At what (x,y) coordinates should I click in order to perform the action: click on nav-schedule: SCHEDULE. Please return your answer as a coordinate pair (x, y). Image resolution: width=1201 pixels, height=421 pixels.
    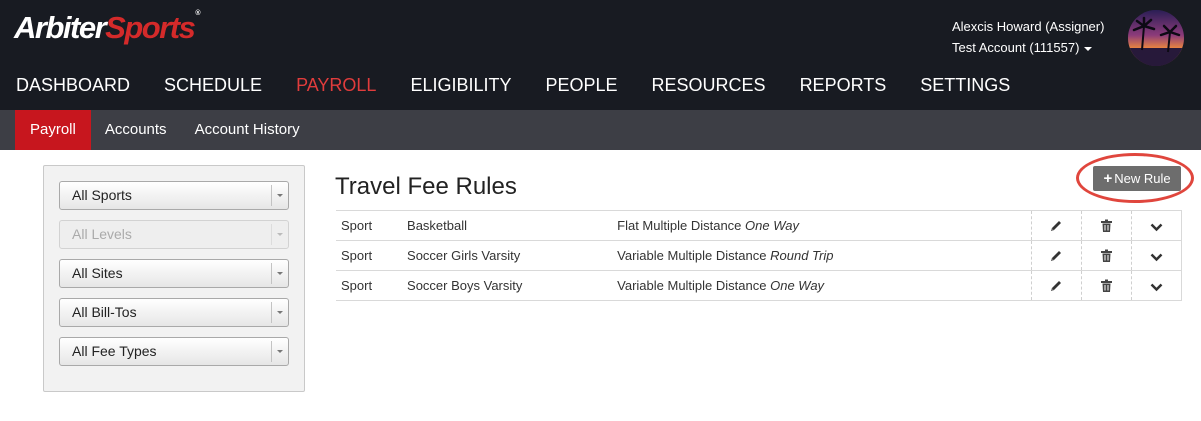
    Looking at the image, I should click on (213, 85).